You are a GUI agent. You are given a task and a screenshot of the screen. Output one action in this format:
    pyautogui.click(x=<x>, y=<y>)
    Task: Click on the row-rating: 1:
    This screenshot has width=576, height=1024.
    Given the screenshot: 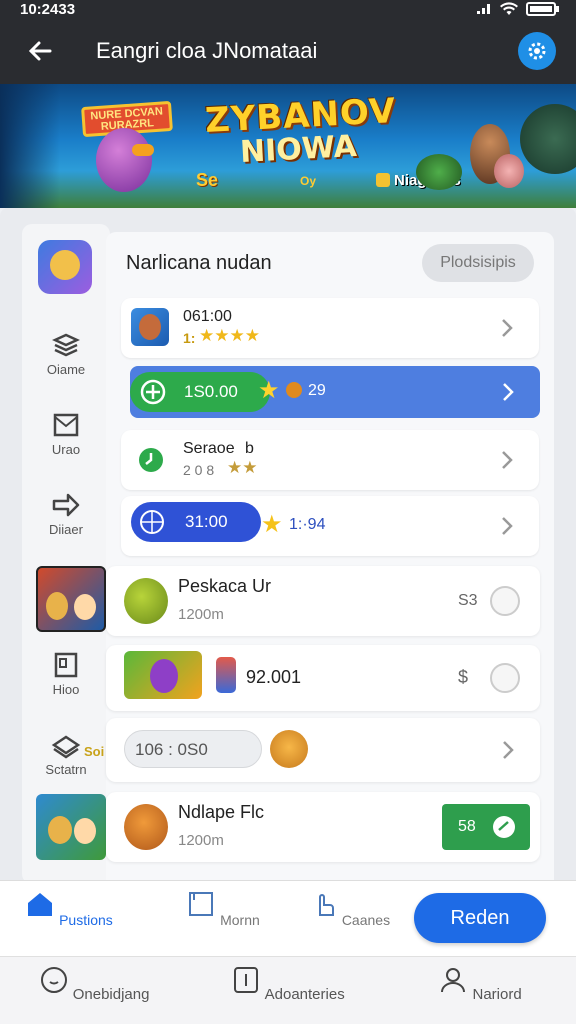 What is the action you would take?
    pyautogui.click(x=189, y=338)
    